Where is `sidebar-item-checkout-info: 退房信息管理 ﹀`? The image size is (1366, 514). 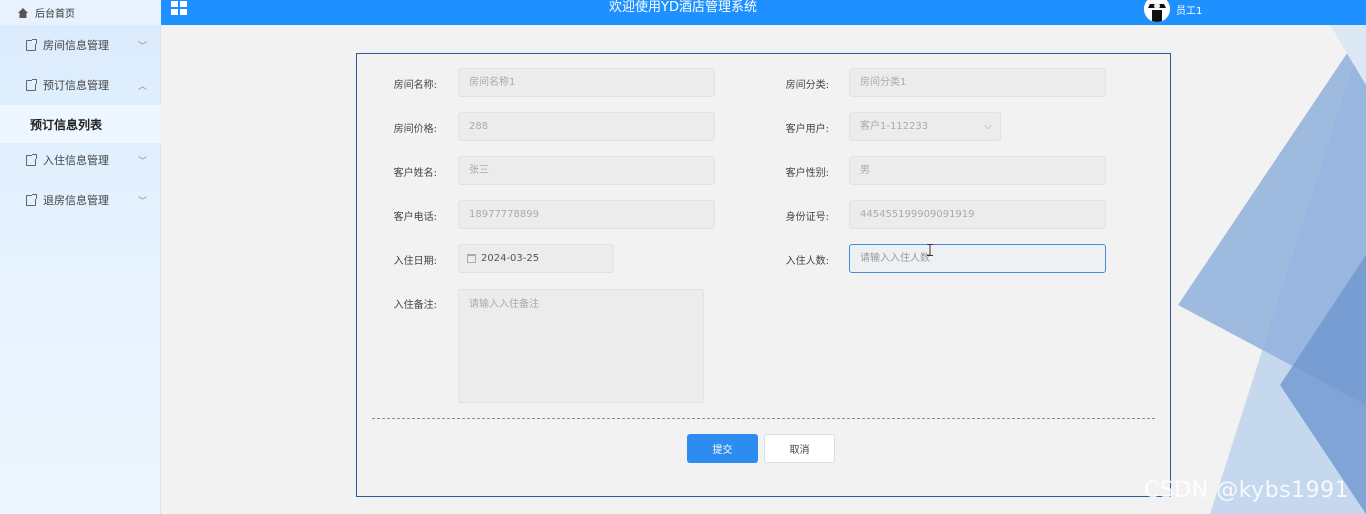
sidebar-item-checkout-info: 退房信息管理 ﹀ is located at coordinates (80, 200).